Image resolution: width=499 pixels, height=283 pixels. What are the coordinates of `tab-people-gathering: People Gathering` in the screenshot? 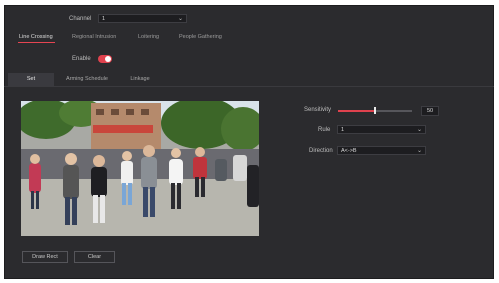 It's located at (200, 37).